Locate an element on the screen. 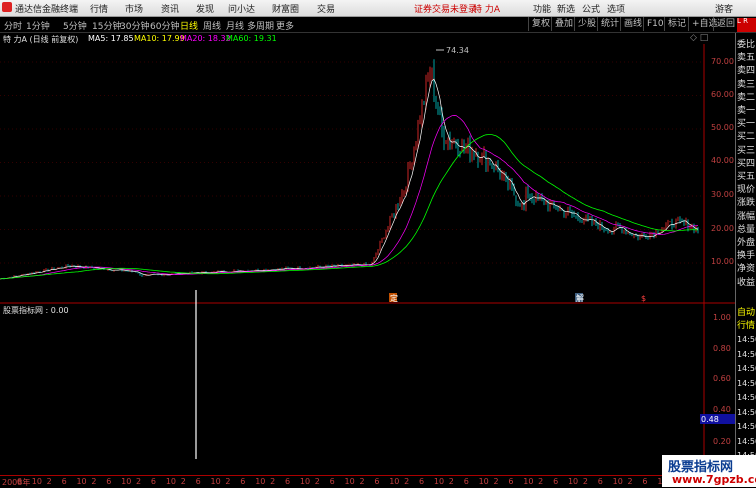 The width and height of the screenshot is (756, 488). y-label-20: 20.00 is located at coordinates (722, 228).